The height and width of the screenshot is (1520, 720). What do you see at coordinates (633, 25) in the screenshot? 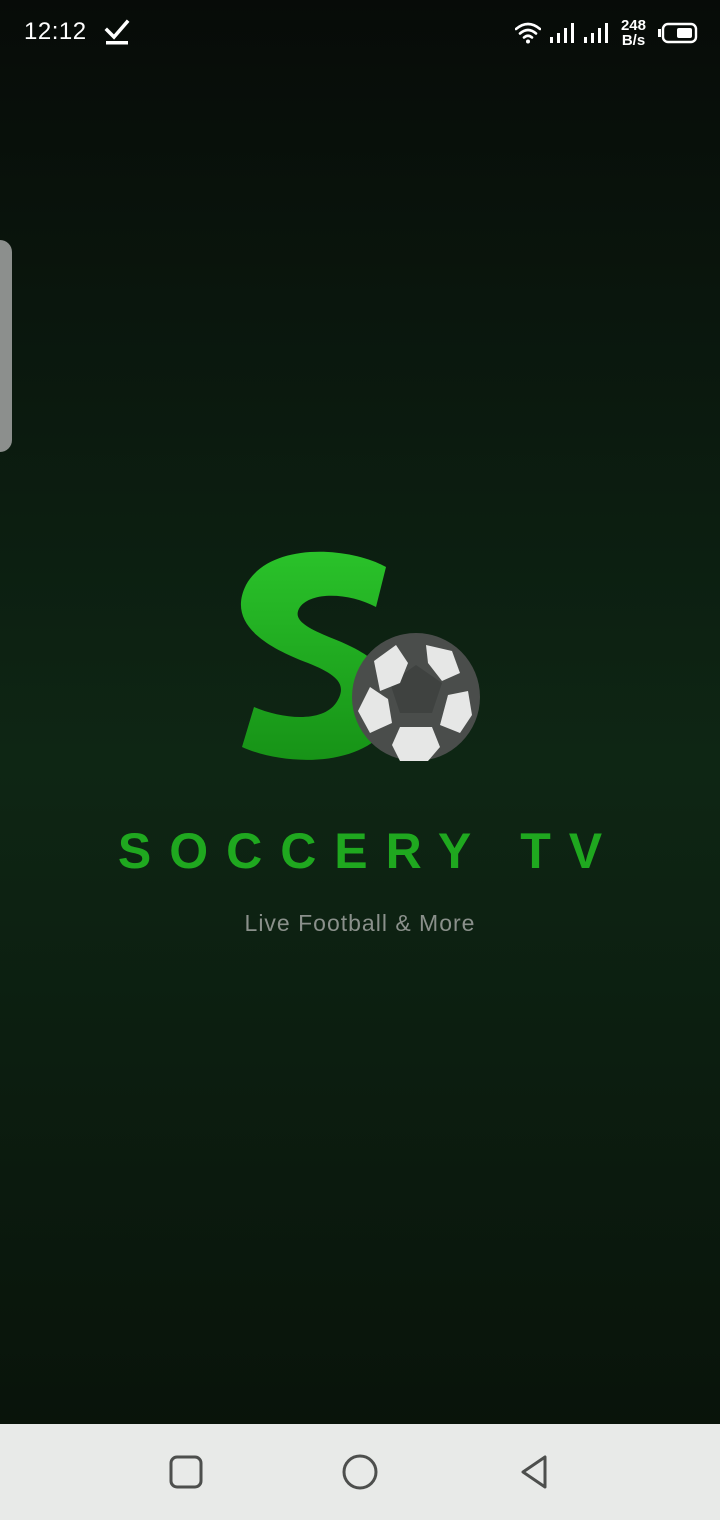
I see `network-speed-value: 248` at bounding box center [633, 25].